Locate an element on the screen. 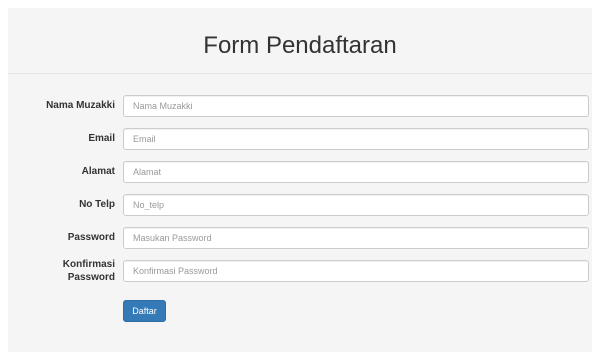  form-row-no-telp: No Telp is located at coordinates (300, 205).